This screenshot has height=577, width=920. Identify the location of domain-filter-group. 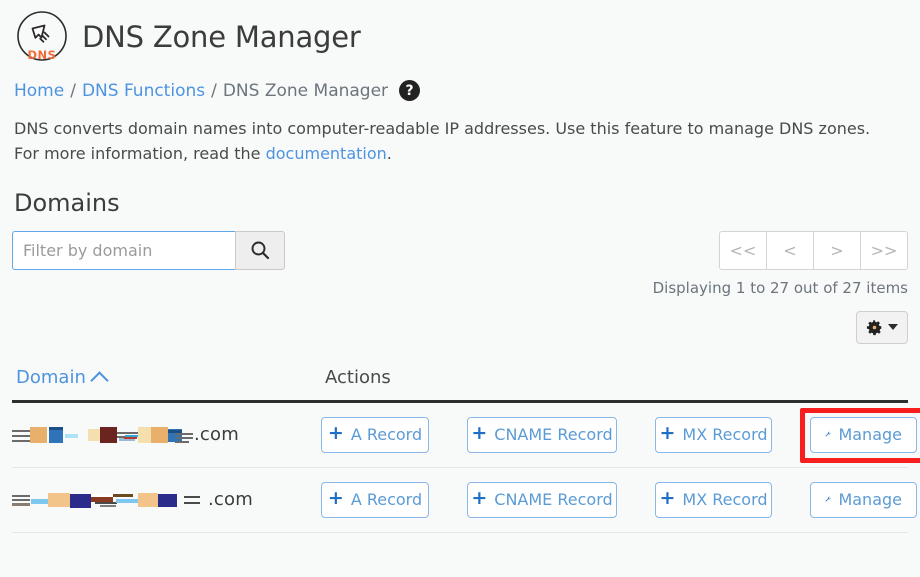
(148, 250).